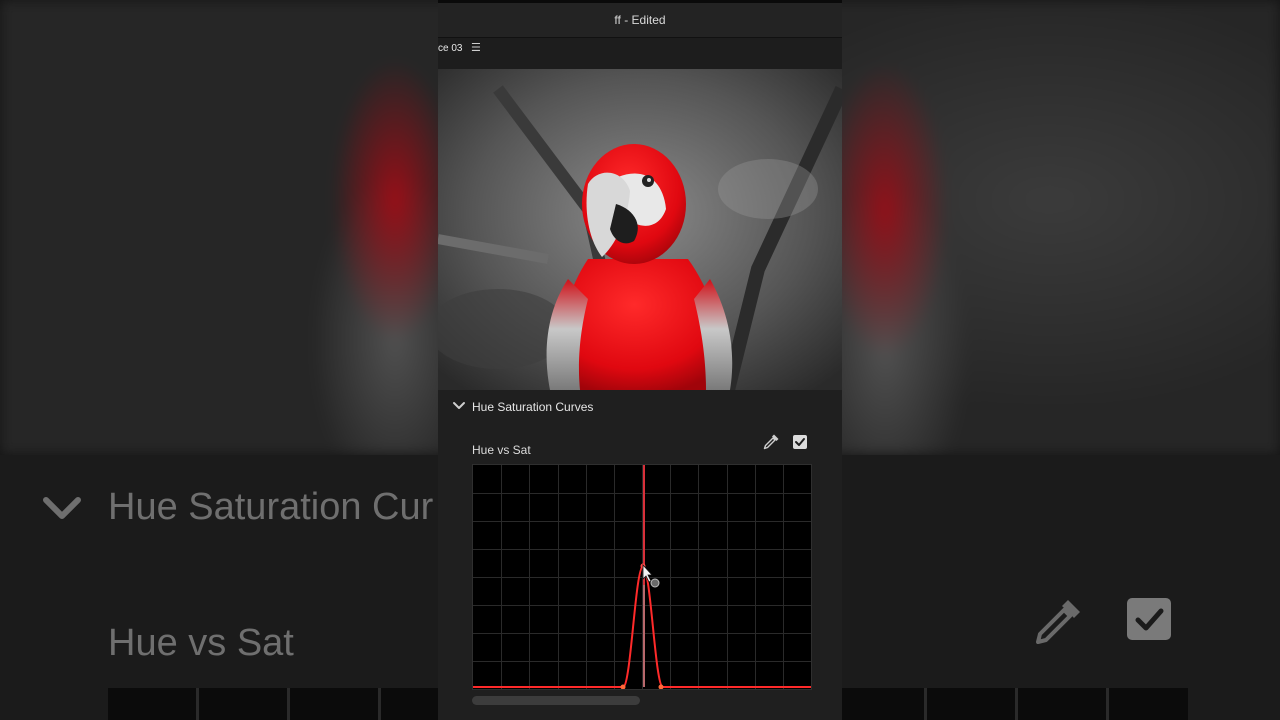  I want to click on curve-grid, so click(642, 577).